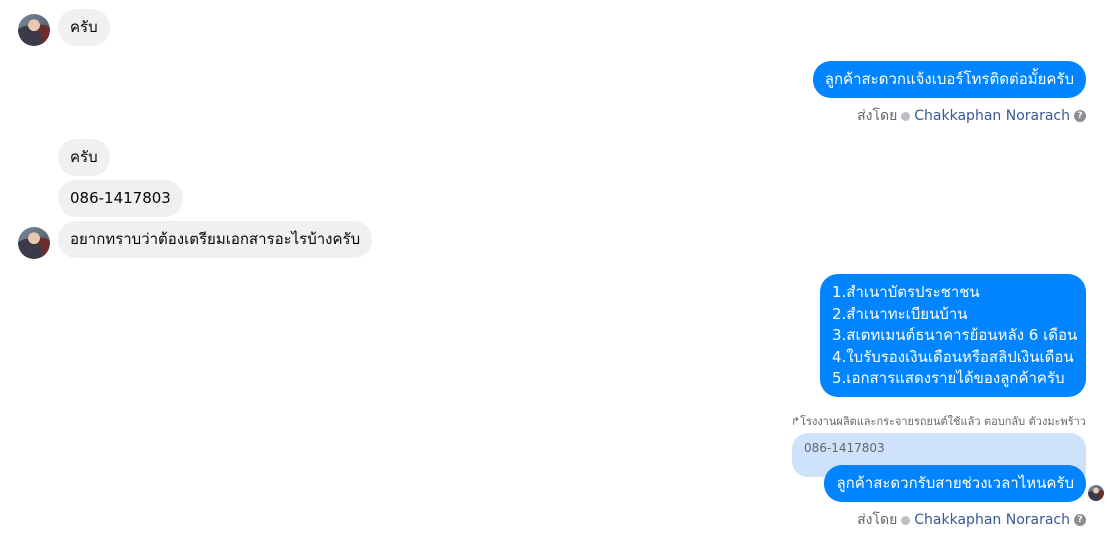 The image size is (1110, 559). Describe the element at coordinates (900, 313) in the screenshot. I see `document-list-line: 2.สำเนาทะเบียนบ้าน` at that location.